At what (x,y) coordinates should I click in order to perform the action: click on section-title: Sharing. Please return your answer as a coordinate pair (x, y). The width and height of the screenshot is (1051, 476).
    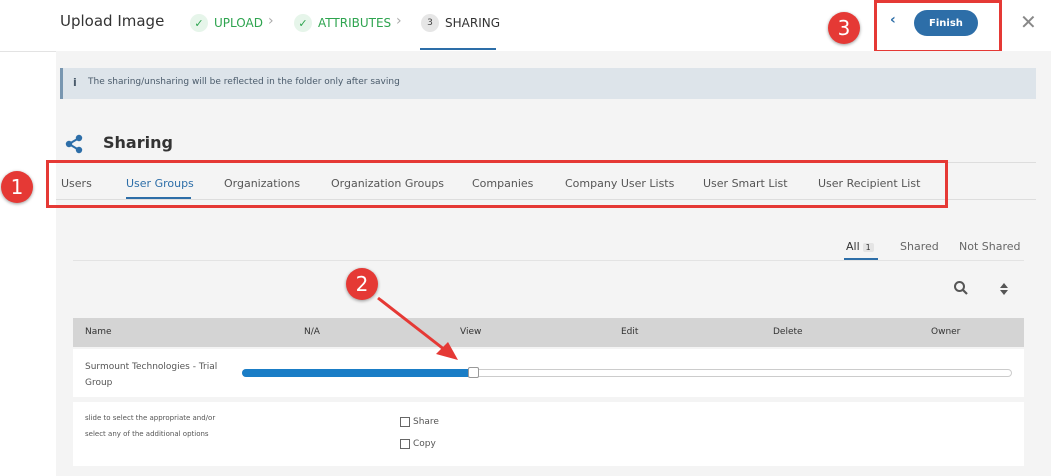
    Looking at the image, I should click on (138, 142).